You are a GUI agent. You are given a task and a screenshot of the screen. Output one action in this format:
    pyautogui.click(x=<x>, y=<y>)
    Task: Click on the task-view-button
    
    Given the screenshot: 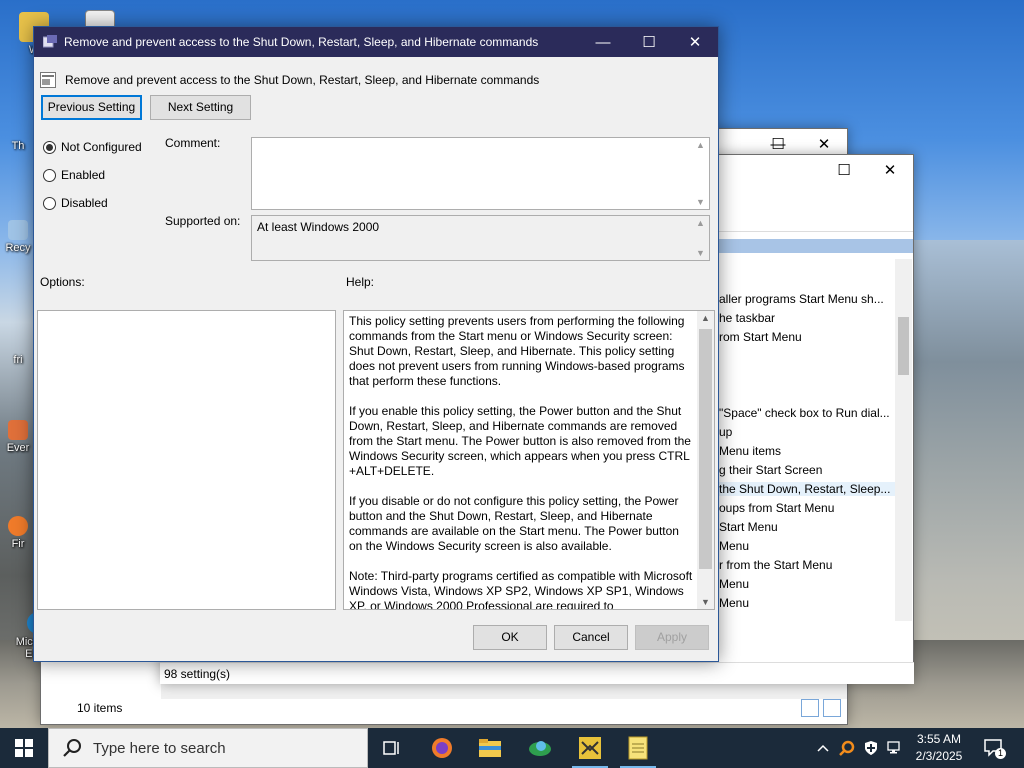 What is the action you would take?
    pyautogui.click(x=392, y=748)
    